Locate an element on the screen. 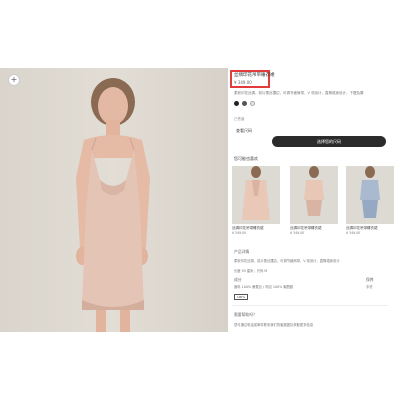 The image size is (400, 400). product-title: 丝绸印花吊带睡衣裙 is located at coordinates (254, 75).